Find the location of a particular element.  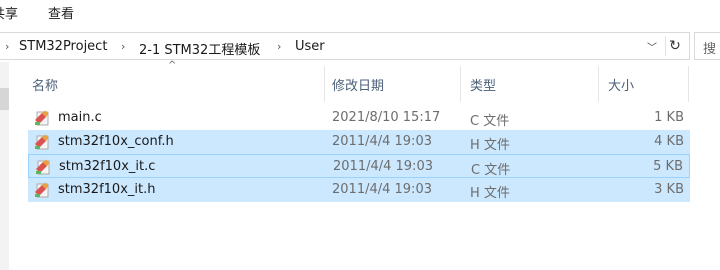

breadcrumb-stm32project: STM32Project is located at coordinates (63, 46).